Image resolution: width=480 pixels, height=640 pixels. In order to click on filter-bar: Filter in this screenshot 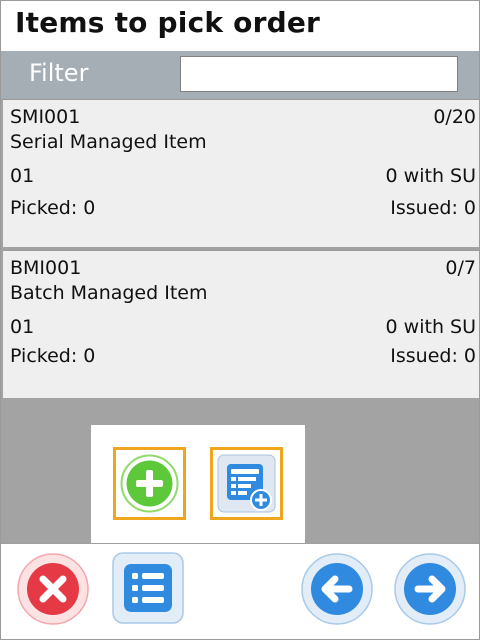, I will do `click(240, 75)`.